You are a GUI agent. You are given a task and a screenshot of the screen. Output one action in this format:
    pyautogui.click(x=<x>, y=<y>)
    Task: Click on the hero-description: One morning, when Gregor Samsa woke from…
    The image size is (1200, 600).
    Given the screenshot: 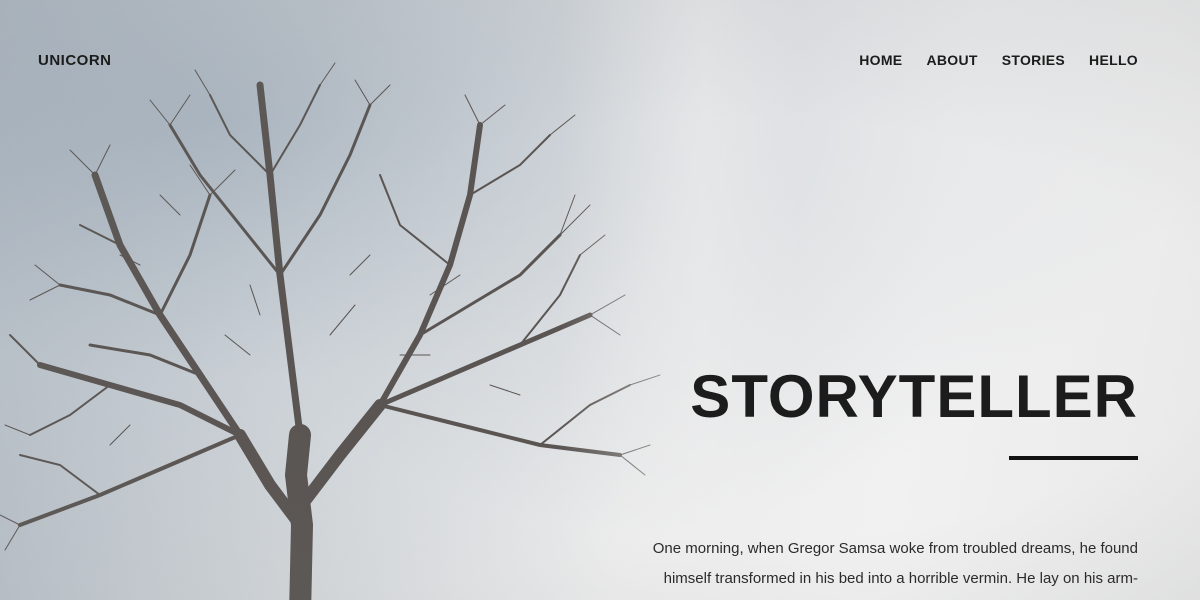 What is the action you would take?
    pyautogui.click(x=895, y=563)
    